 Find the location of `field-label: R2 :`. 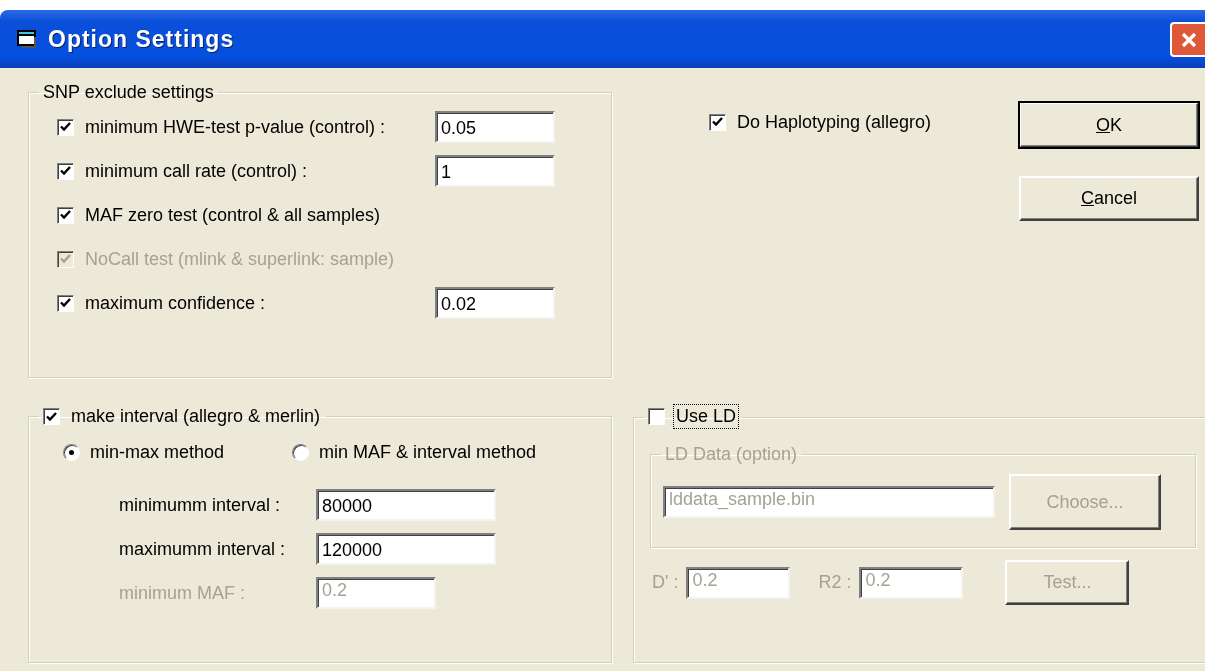

field-label: R2 : is located at coordinates (835, 582).